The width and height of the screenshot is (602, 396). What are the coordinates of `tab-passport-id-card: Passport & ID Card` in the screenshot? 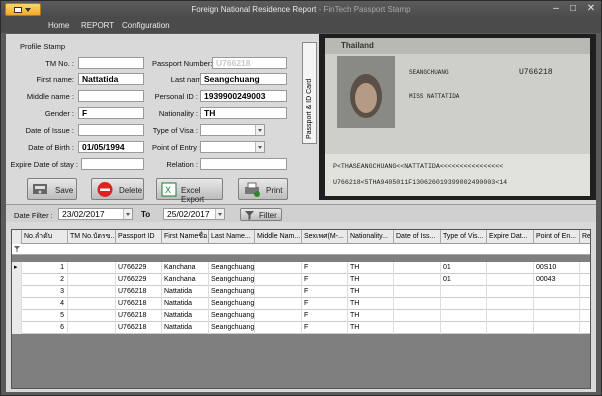 It's located at (309, 93).